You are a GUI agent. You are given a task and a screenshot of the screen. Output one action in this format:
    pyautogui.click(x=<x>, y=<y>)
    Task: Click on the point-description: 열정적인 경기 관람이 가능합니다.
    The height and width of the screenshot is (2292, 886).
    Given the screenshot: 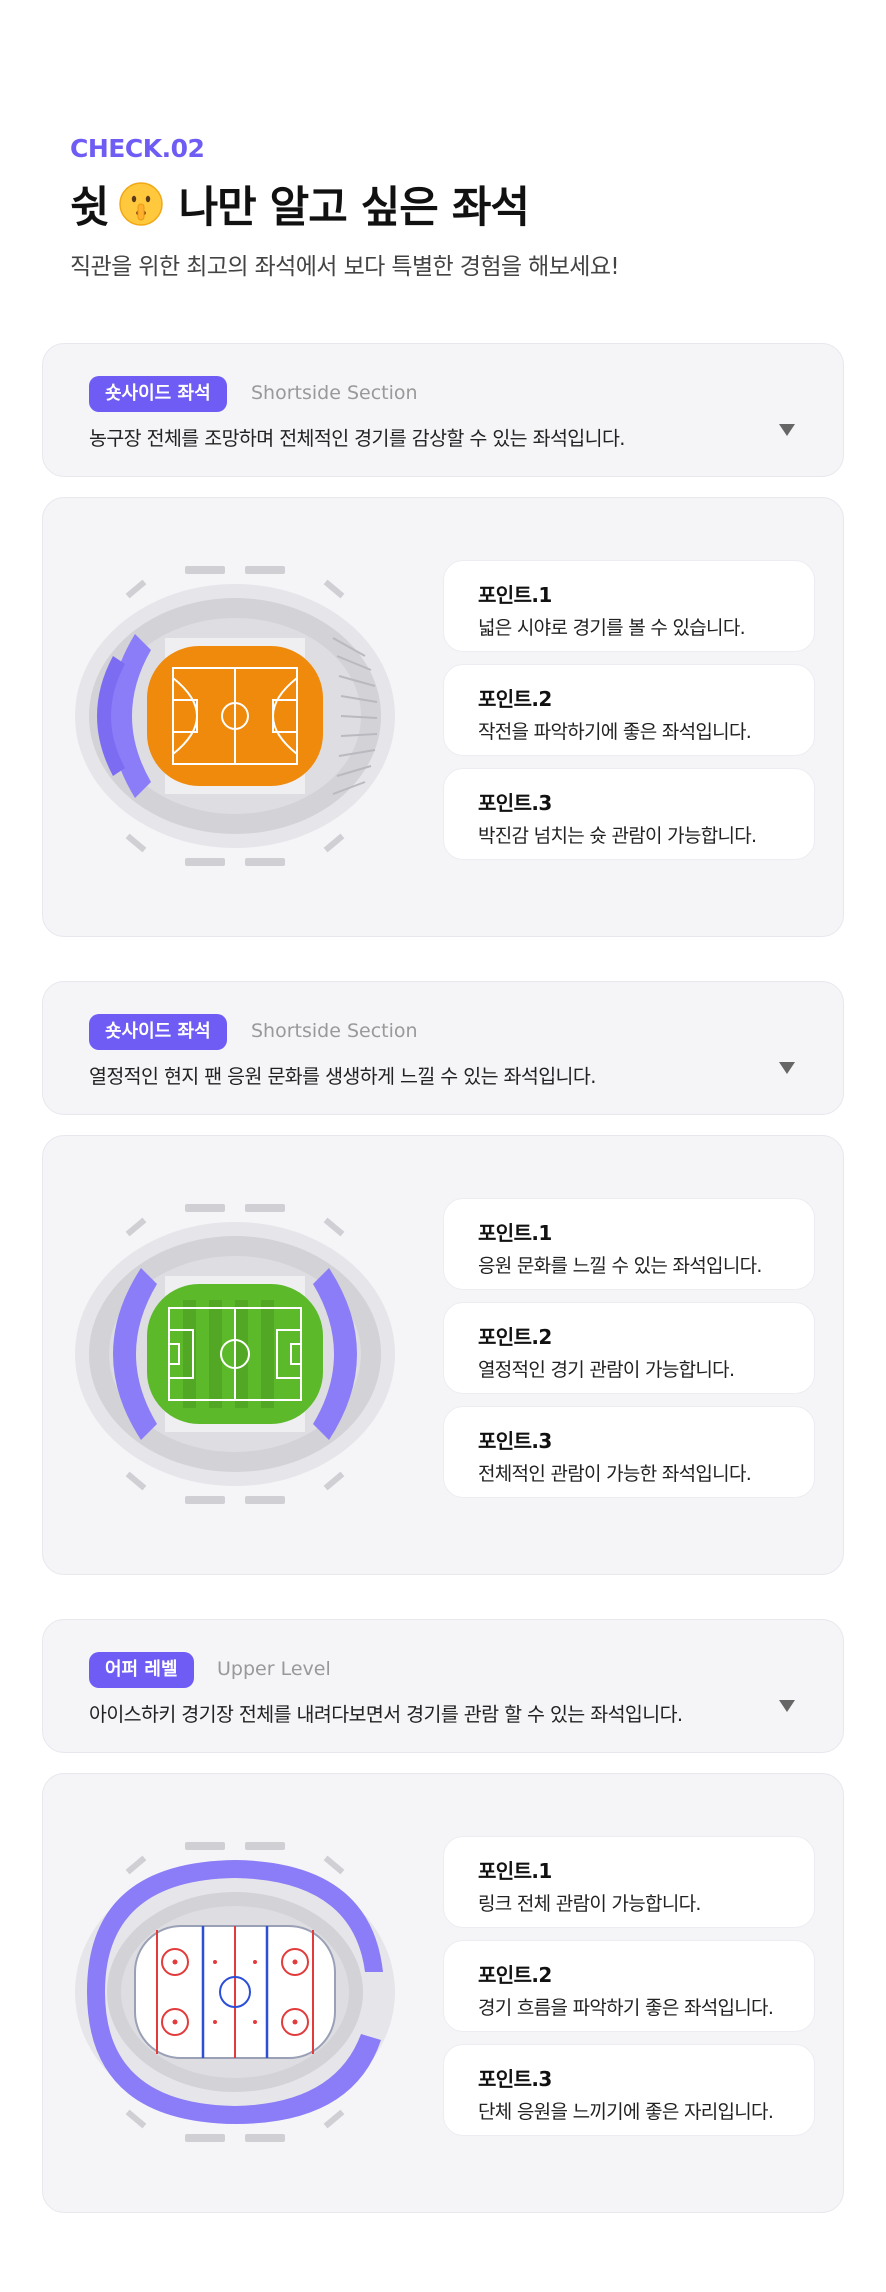 What is the action you would take?
    pyautogui.click(x=606, y=1370)
    